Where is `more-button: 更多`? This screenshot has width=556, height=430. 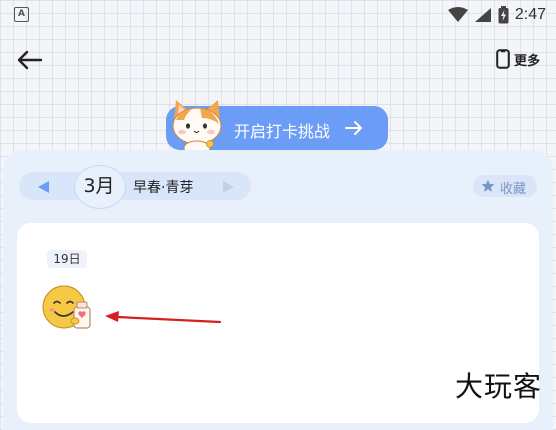
more-button: 更多 is located at coordinates (518, 59).